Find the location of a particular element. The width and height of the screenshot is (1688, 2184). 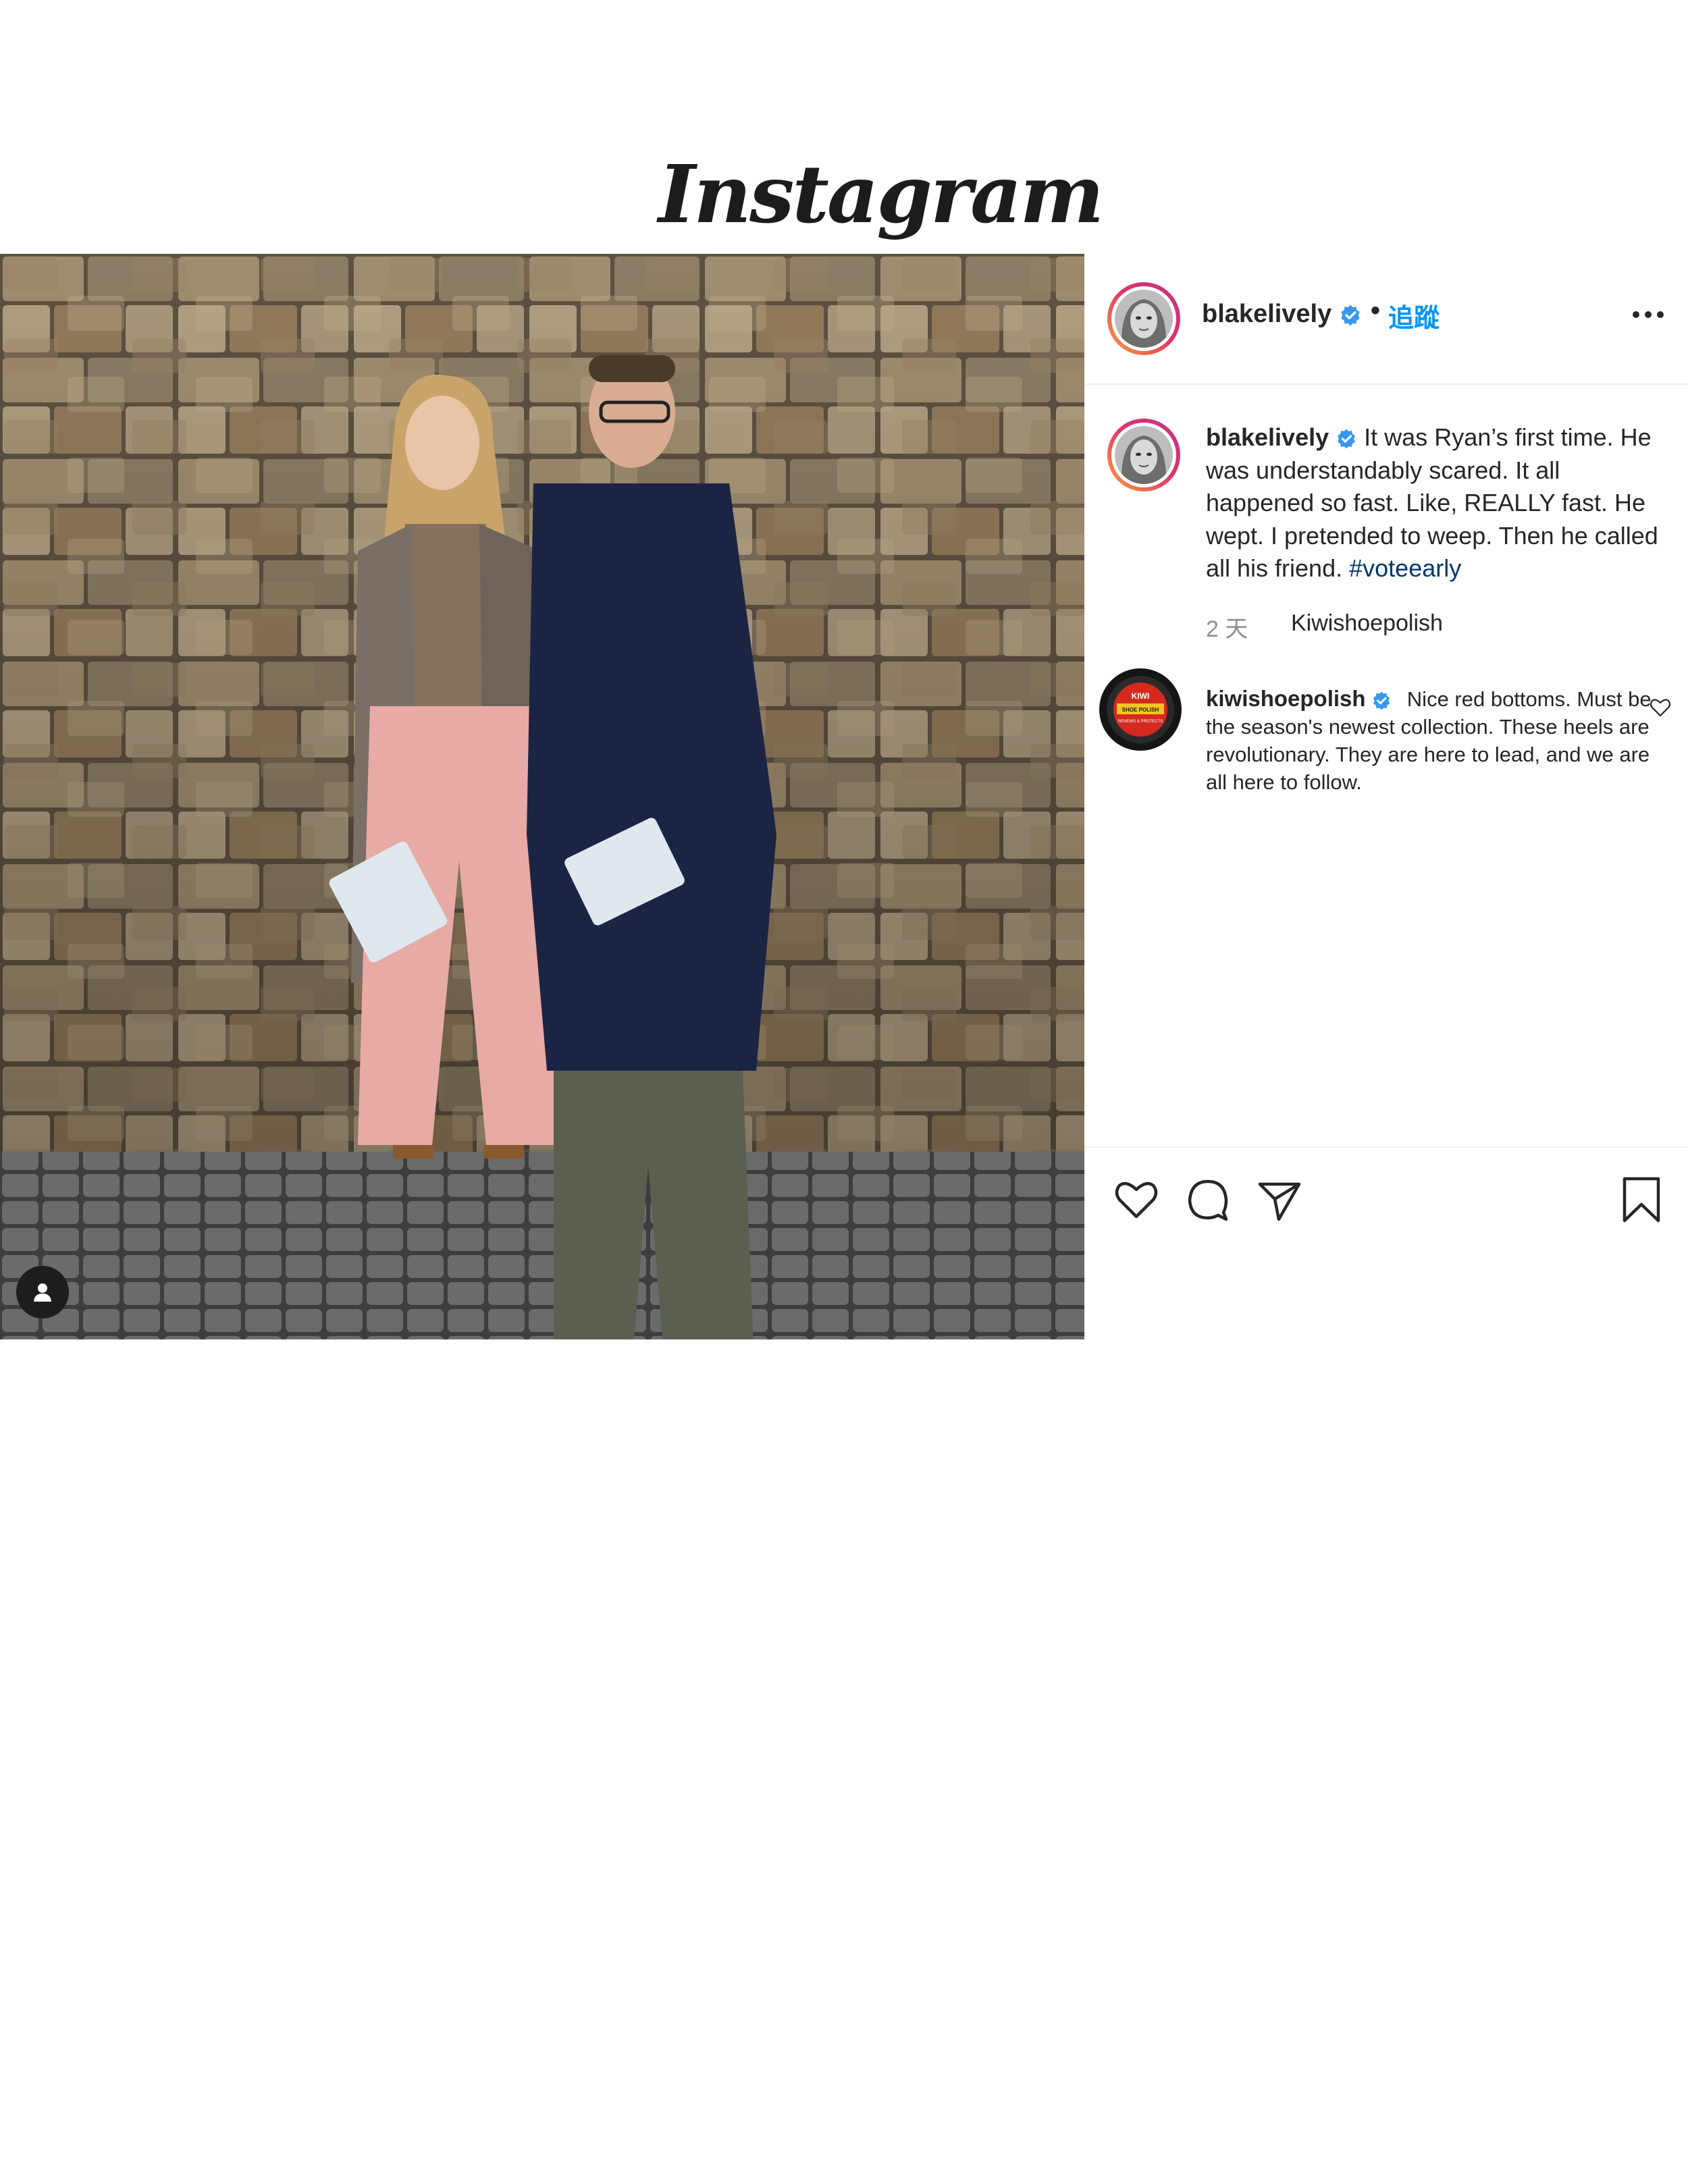

user-tag-icon is located at coordinates (42, 1292).